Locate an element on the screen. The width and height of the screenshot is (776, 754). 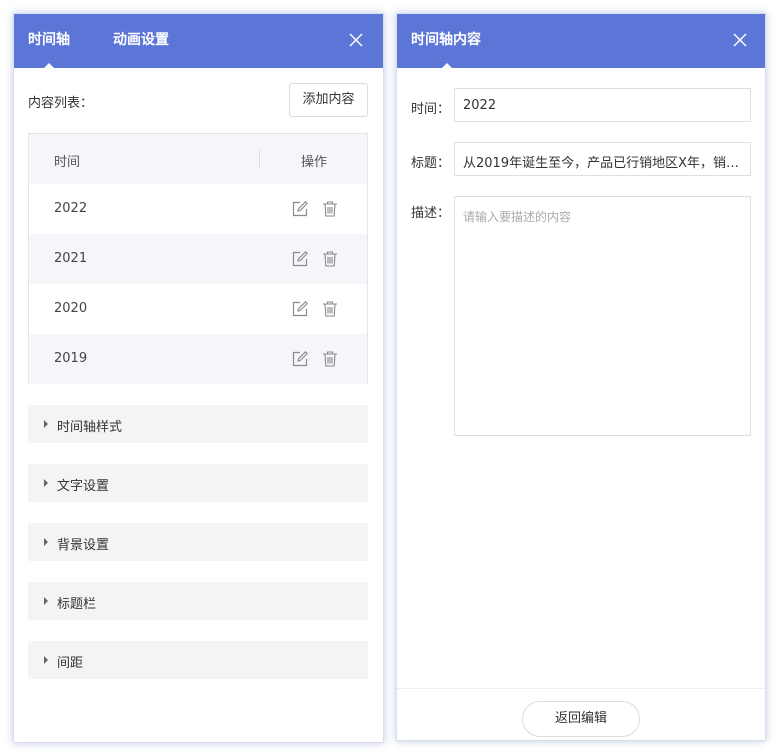
description-label: 描述： is located at coordinates (431, 213).